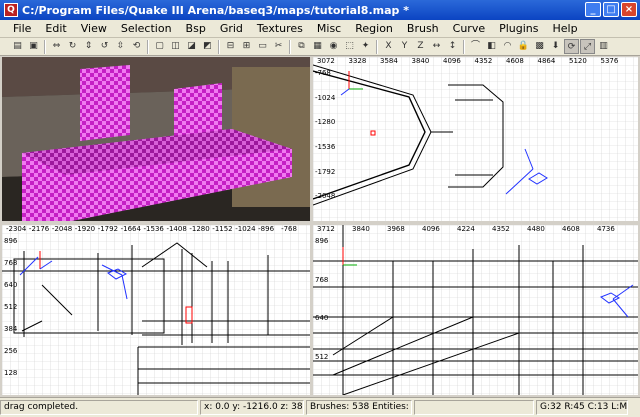 This screenshot has width=640, height=417. Describe the element at coordinates (94, 28) in the screenshot. I see `menu-view: View` at that location.